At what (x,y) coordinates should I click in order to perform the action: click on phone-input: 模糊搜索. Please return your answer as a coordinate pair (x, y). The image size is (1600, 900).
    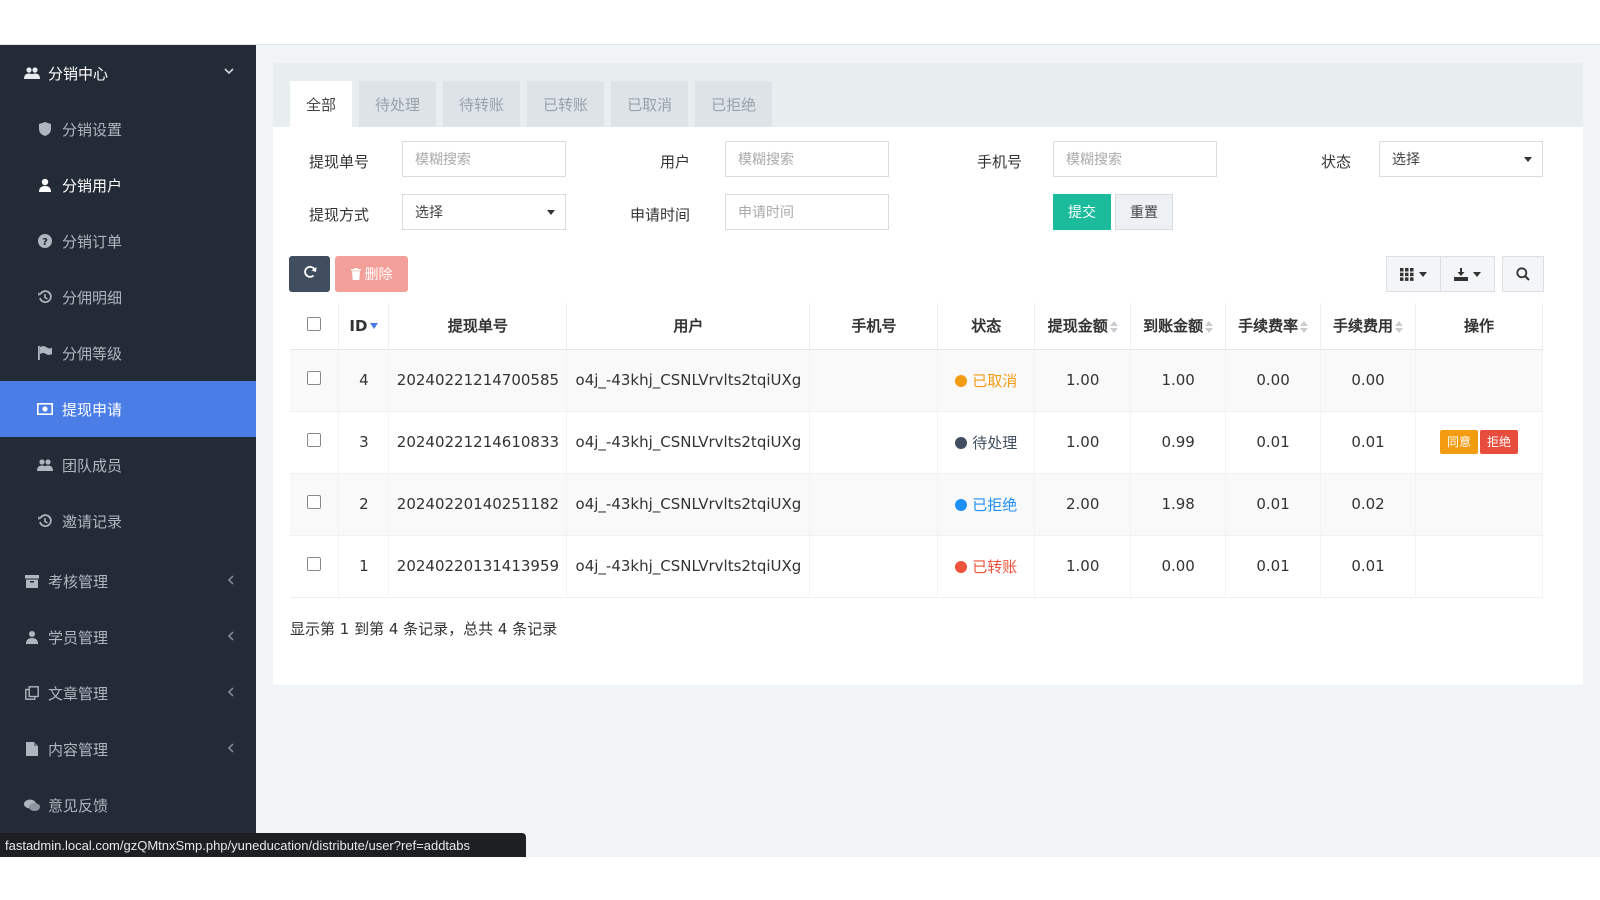
    Looking at the image, I should click on (1135, 159).